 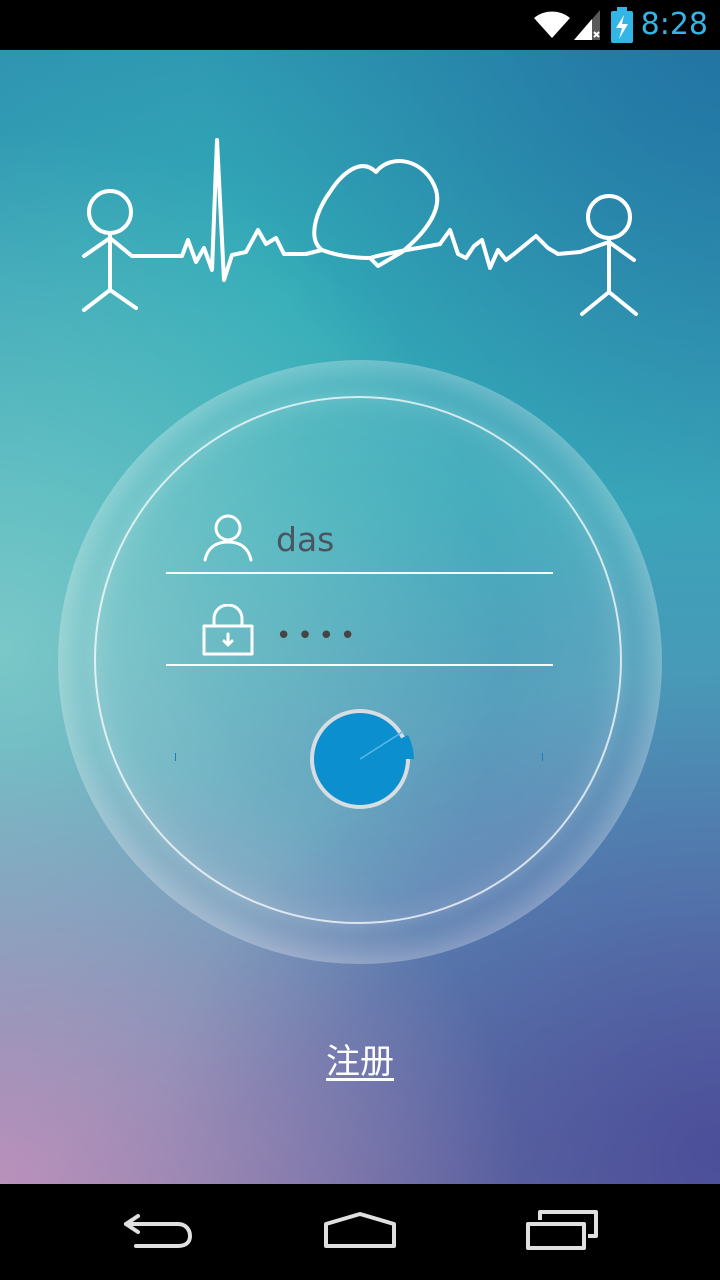 What do you see at coordinates (360, 1062) in the screenshot?
I see `register-link: 注册` at bounding box center [360, 1062].